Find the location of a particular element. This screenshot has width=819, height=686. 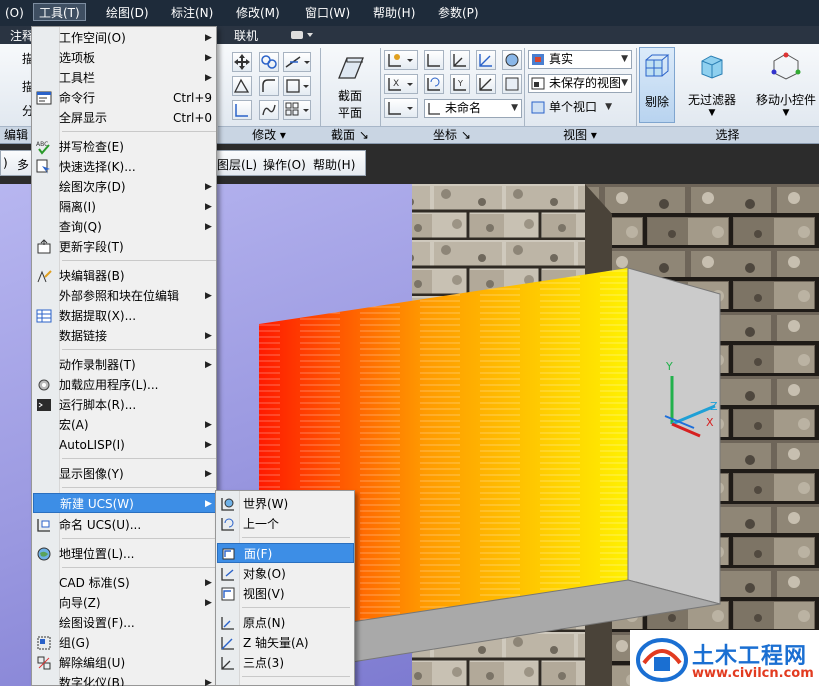

cull-button: 剔除 is located at coordinates (657, 85).